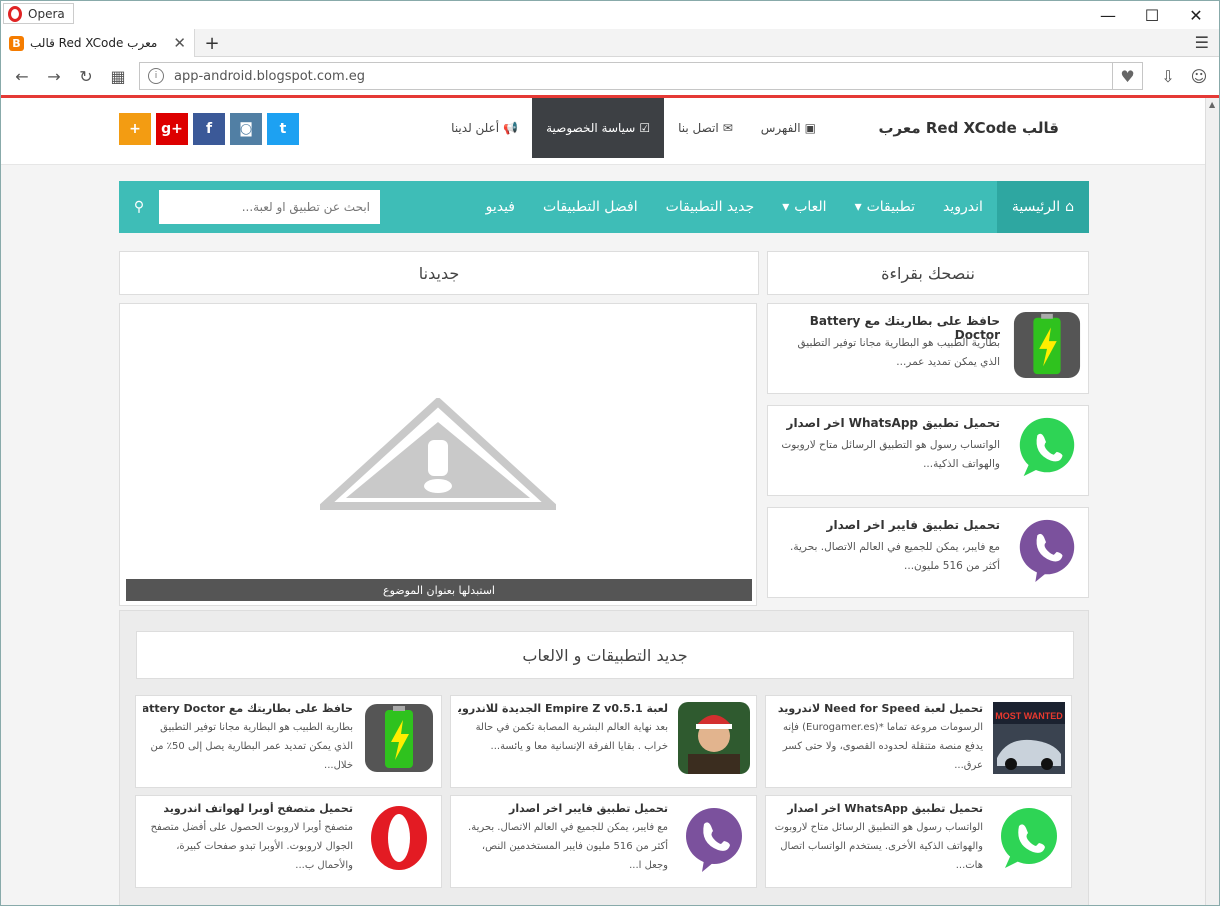 This screenshot has width=1220, height=906. What do you see at coordinates (890, 525) in the screenshot?
I see `recommend-title: تحميل تطبيق فايبر اخر اصدار` at bounding box center [890, 525].